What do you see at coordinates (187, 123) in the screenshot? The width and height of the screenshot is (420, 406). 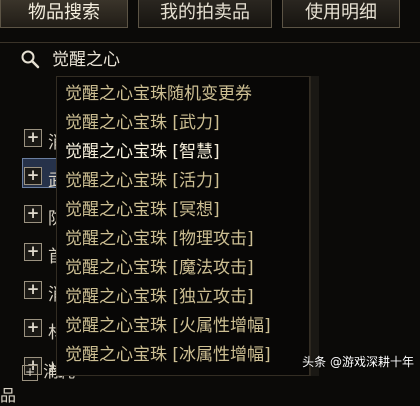 I see `suggestion-item: 觉醒之心宝珠 [武力]` at bounding box center [187, 123].